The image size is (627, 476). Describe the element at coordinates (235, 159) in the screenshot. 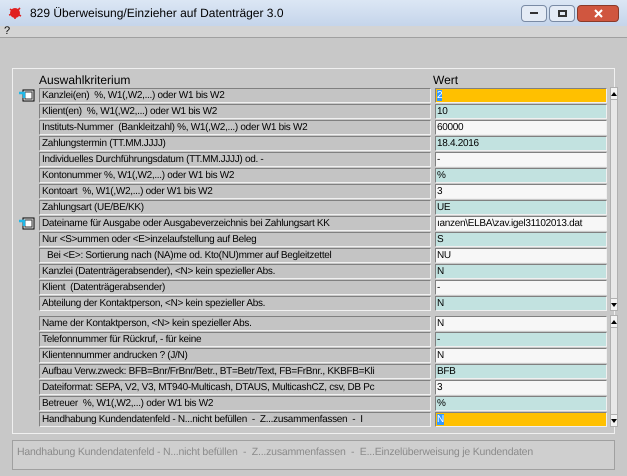

I see `criterion-label: Individuelles Durchführungsdatum (TT.MM.JJJJ) od. -` at that location.